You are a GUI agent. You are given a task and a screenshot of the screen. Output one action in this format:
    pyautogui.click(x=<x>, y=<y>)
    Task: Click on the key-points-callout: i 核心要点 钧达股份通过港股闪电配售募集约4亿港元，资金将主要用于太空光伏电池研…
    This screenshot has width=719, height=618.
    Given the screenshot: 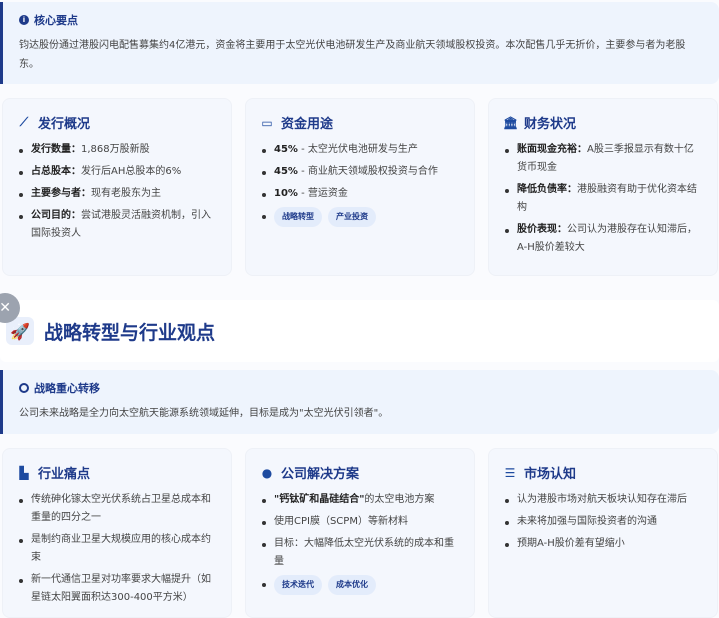 What is the action you would take?
    pyautogui.click(x=359, y=43)
    